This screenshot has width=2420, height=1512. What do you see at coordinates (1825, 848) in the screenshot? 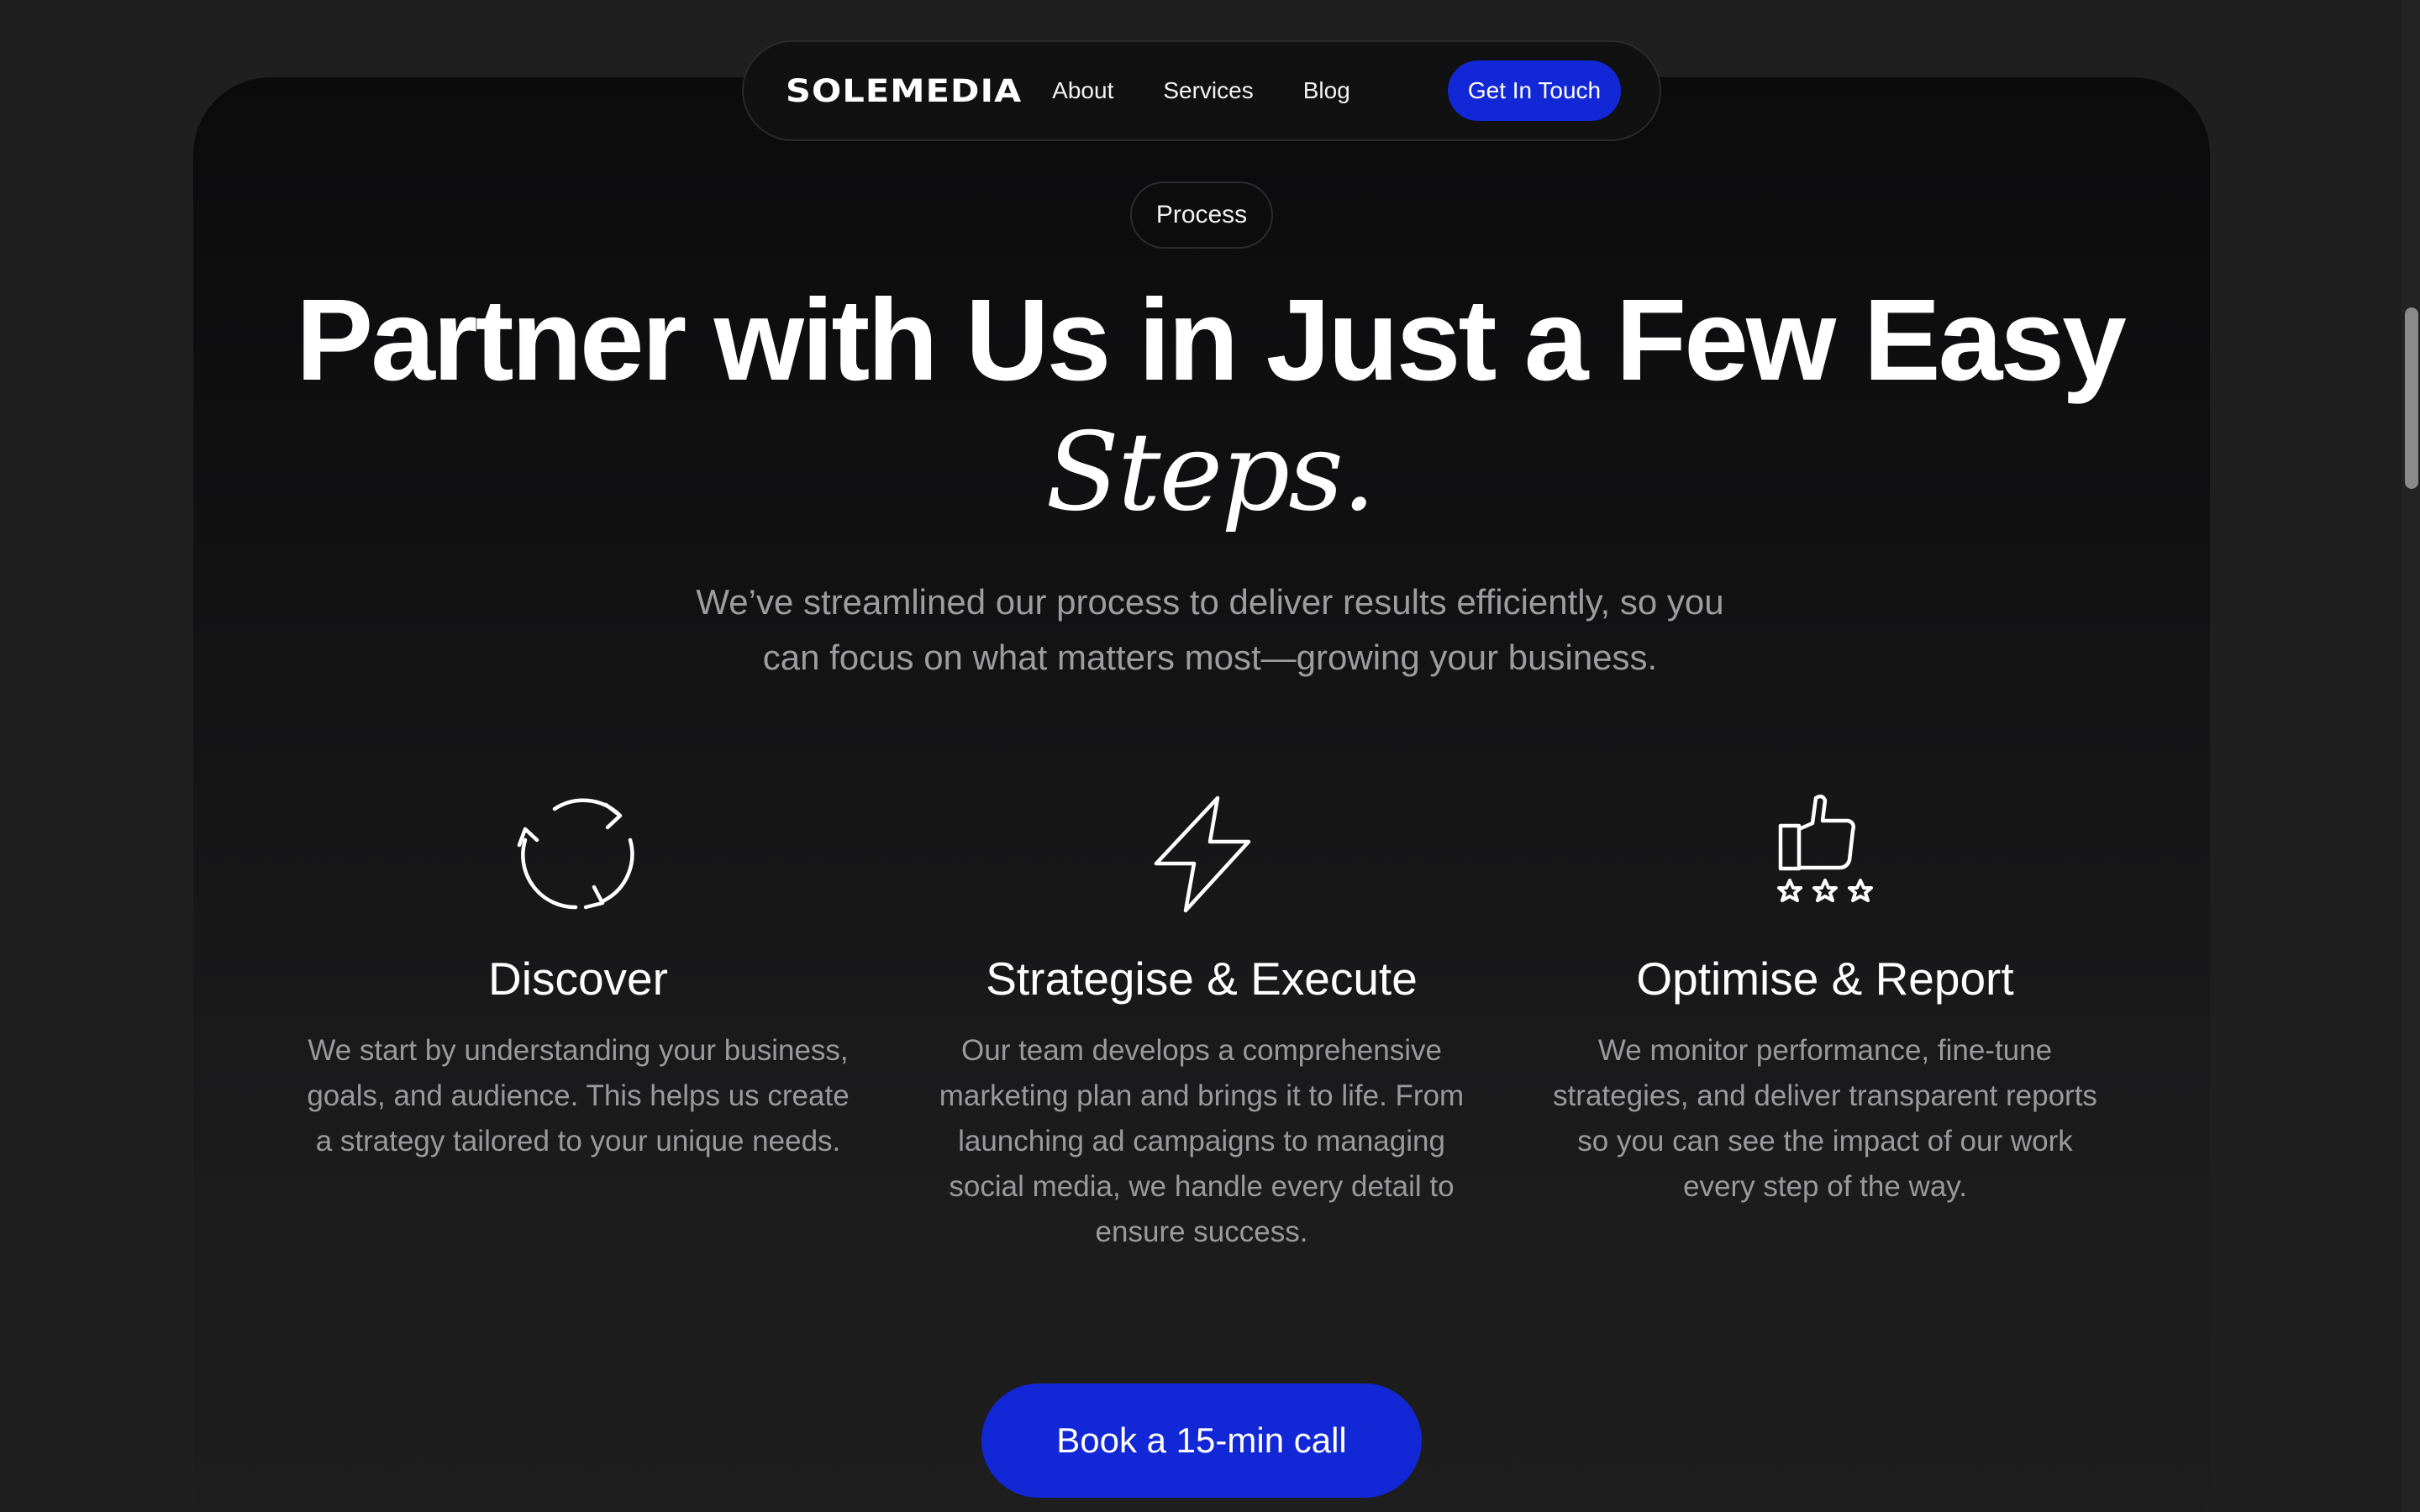
I see `thumbs-up-stars-icon` at bounding box center [1825, 848].